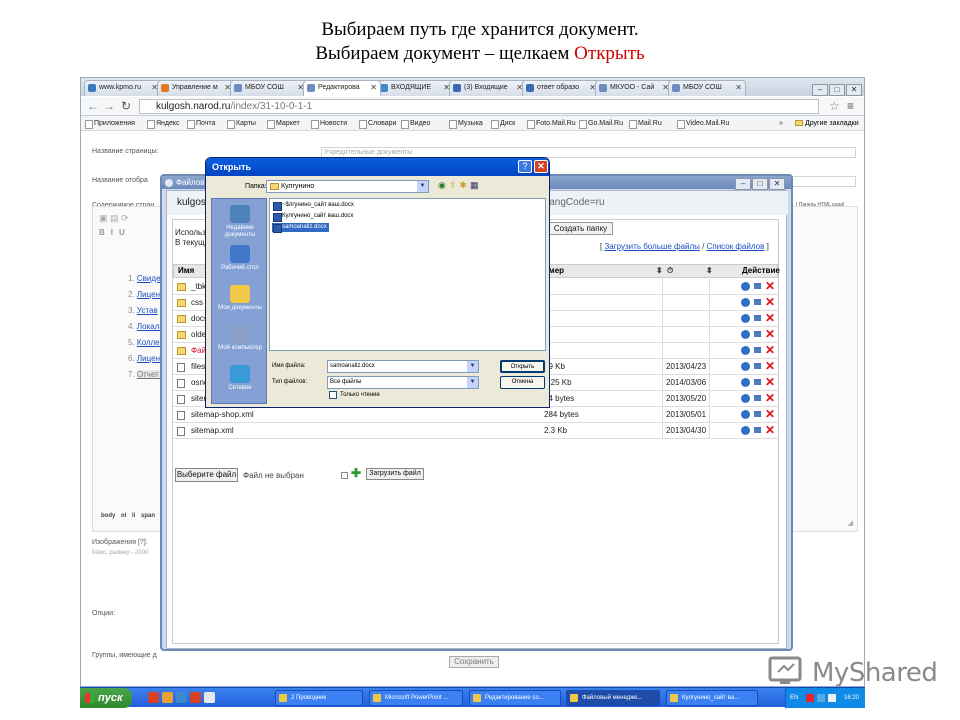  I want to click on filetype-select: Все файлы ▼, so click(403, 382).